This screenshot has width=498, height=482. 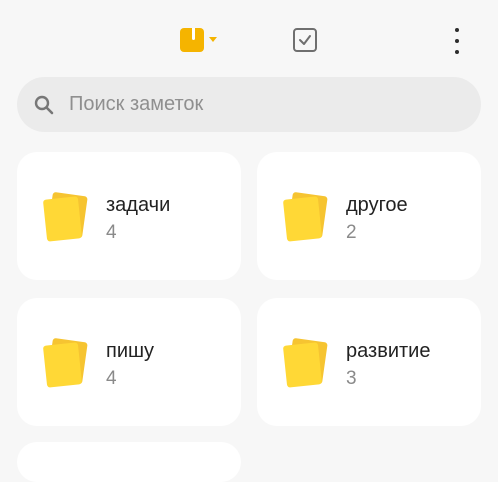 What do you see at coordinates (305, 40) in the screenshot?
I see `checkbox-icon` at bounding box center [305, 40].